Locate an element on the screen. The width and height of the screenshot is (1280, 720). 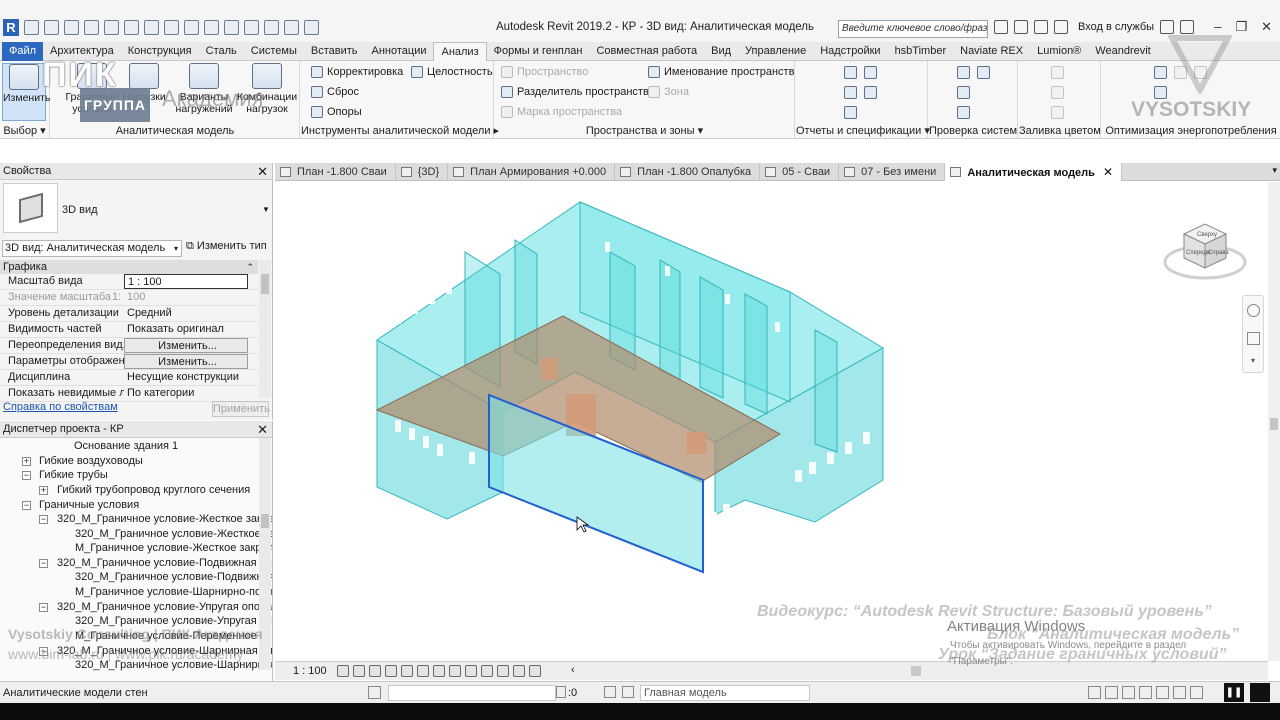
canvas-scrollbar is located at coordinates (1274, 421).